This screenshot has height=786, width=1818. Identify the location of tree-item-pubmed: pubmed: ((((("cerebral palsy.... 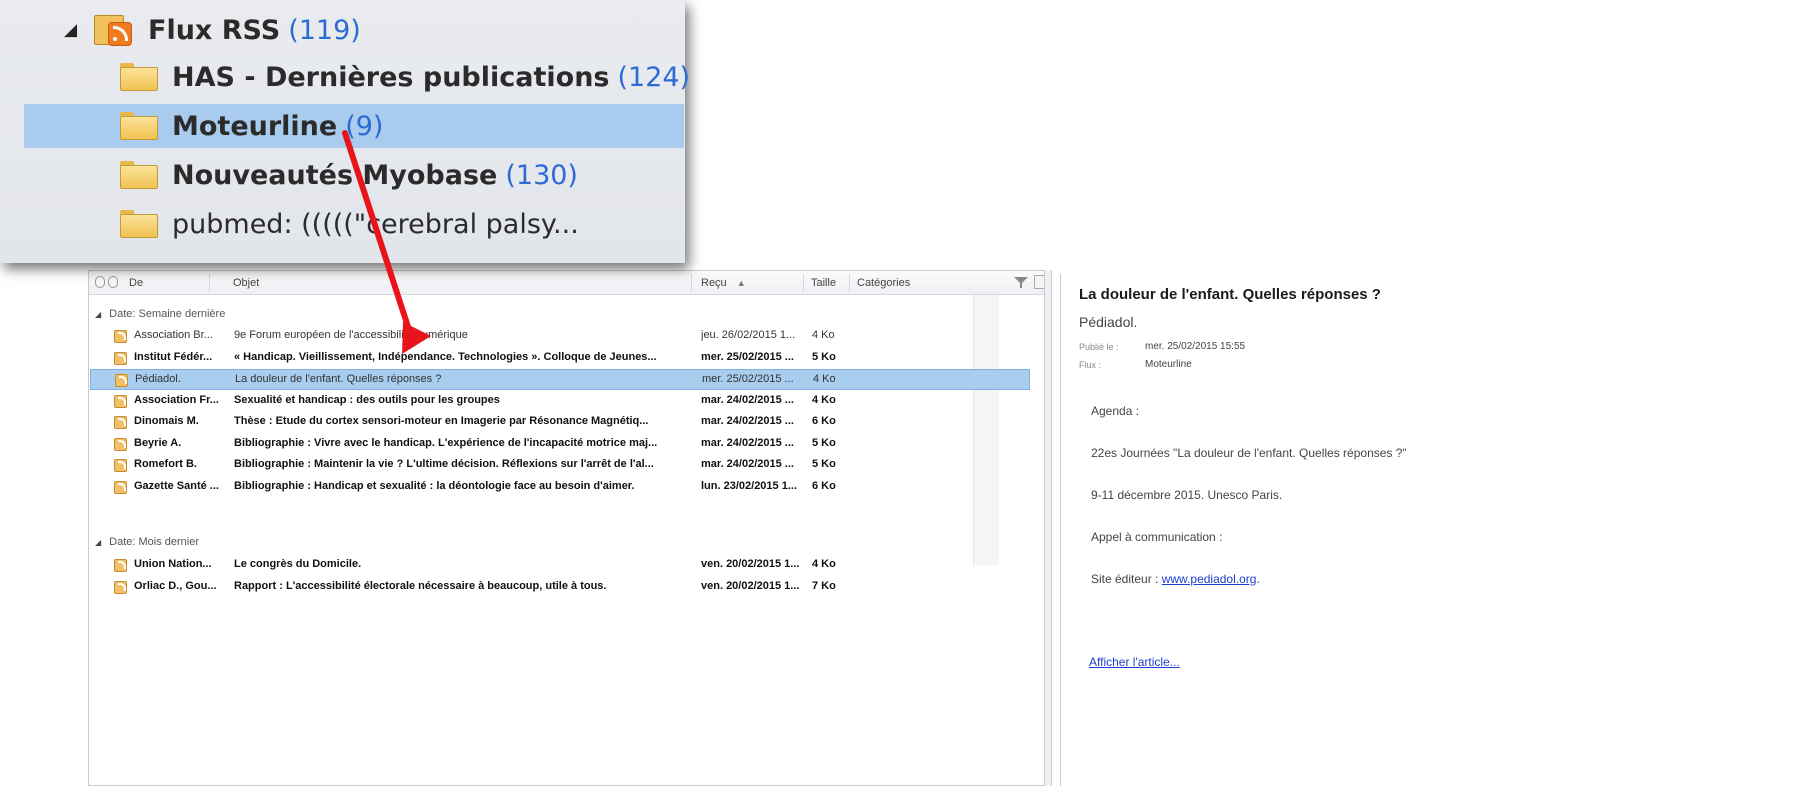
(349, 224).